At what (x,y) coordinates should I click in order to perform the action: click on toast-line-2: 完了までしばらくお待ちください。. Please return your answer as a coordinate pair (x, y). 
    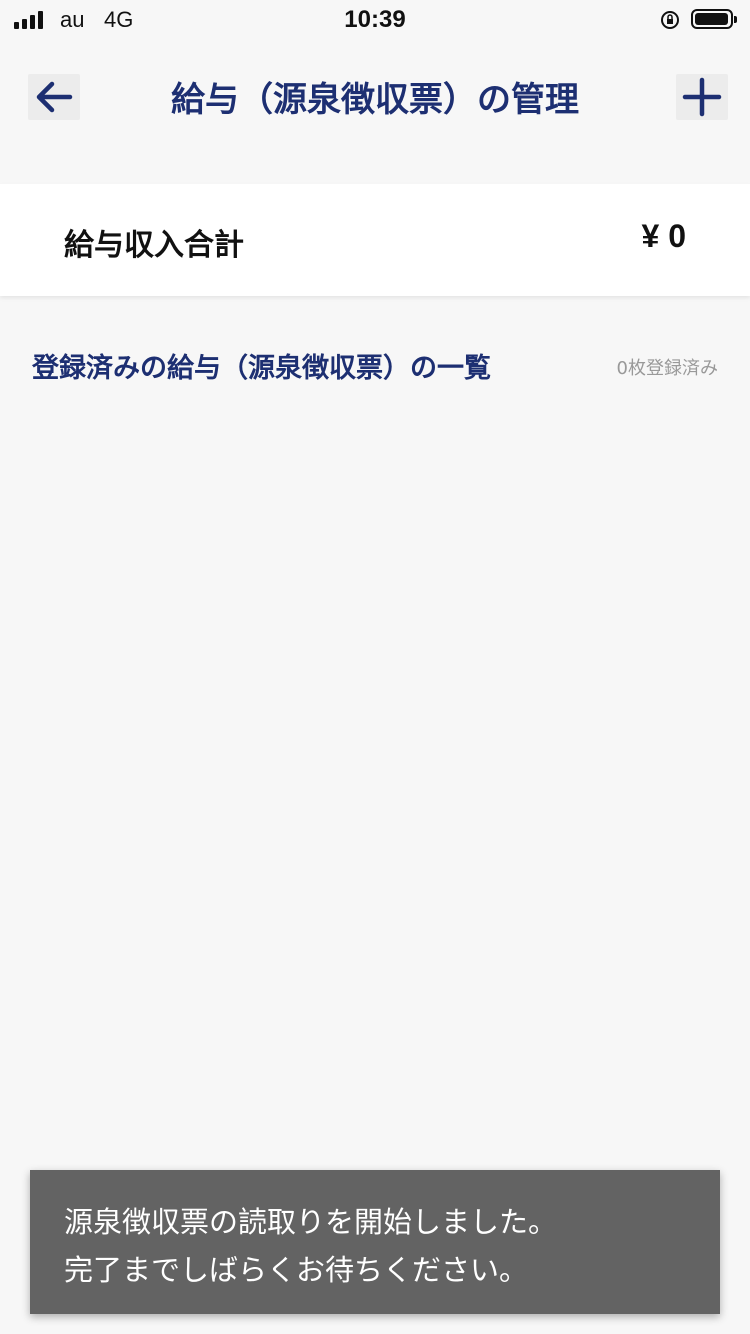
    Looking at the image, I should click on (296, 1270).